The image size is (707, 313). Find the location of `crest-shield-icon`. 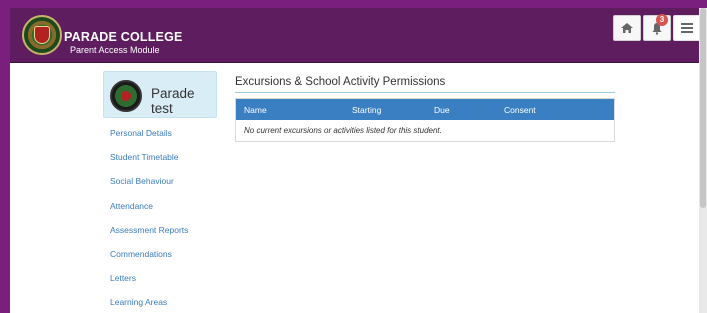

crest-shield-icon is located at coordinates (42, 35).